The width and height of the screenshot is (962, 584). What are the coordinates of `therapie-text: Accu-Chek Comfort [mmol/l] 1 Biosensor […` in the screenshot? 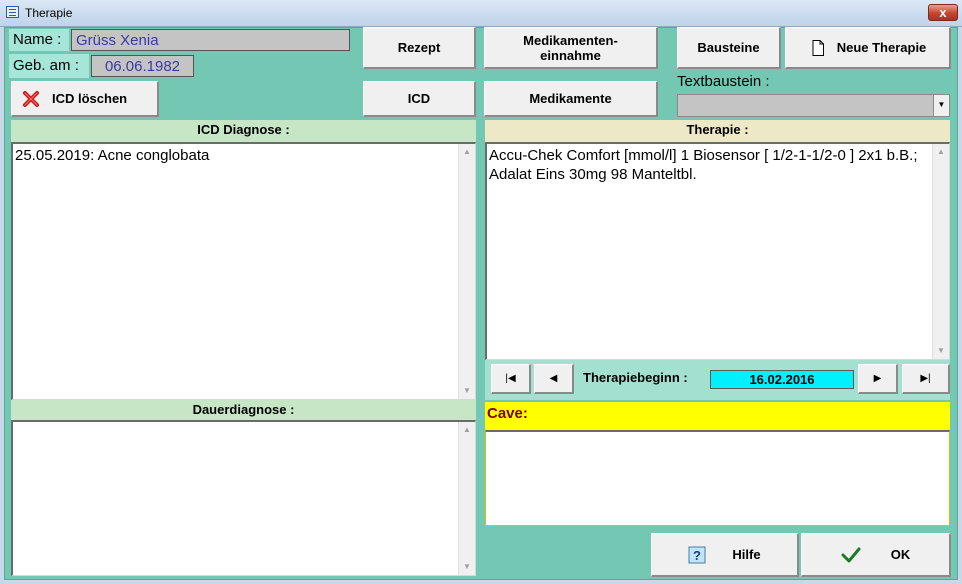 It's located at (703, 165).